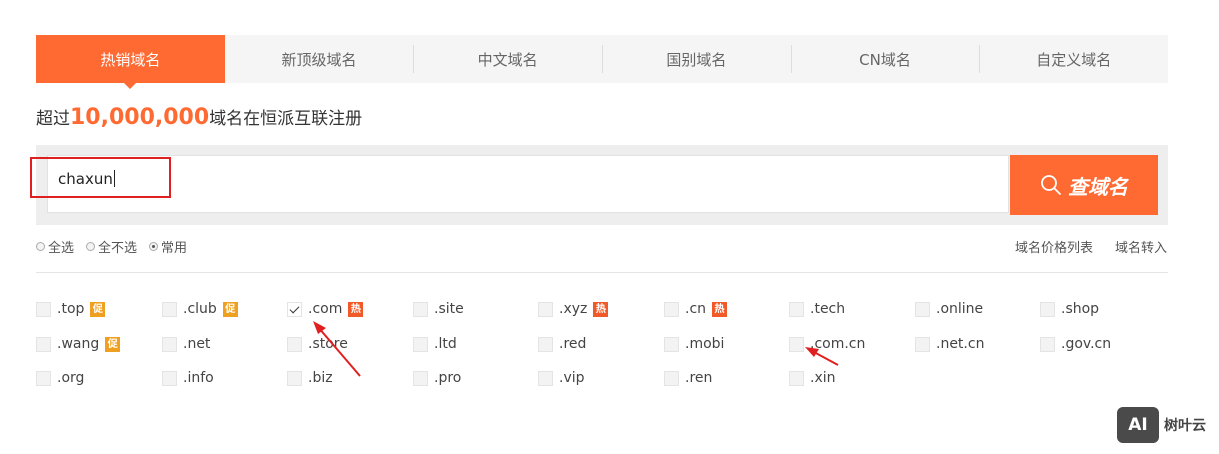 This screenshot has width=1219, height=454. I want to click on search-domain-button: 查域名, so click(1084, 185).